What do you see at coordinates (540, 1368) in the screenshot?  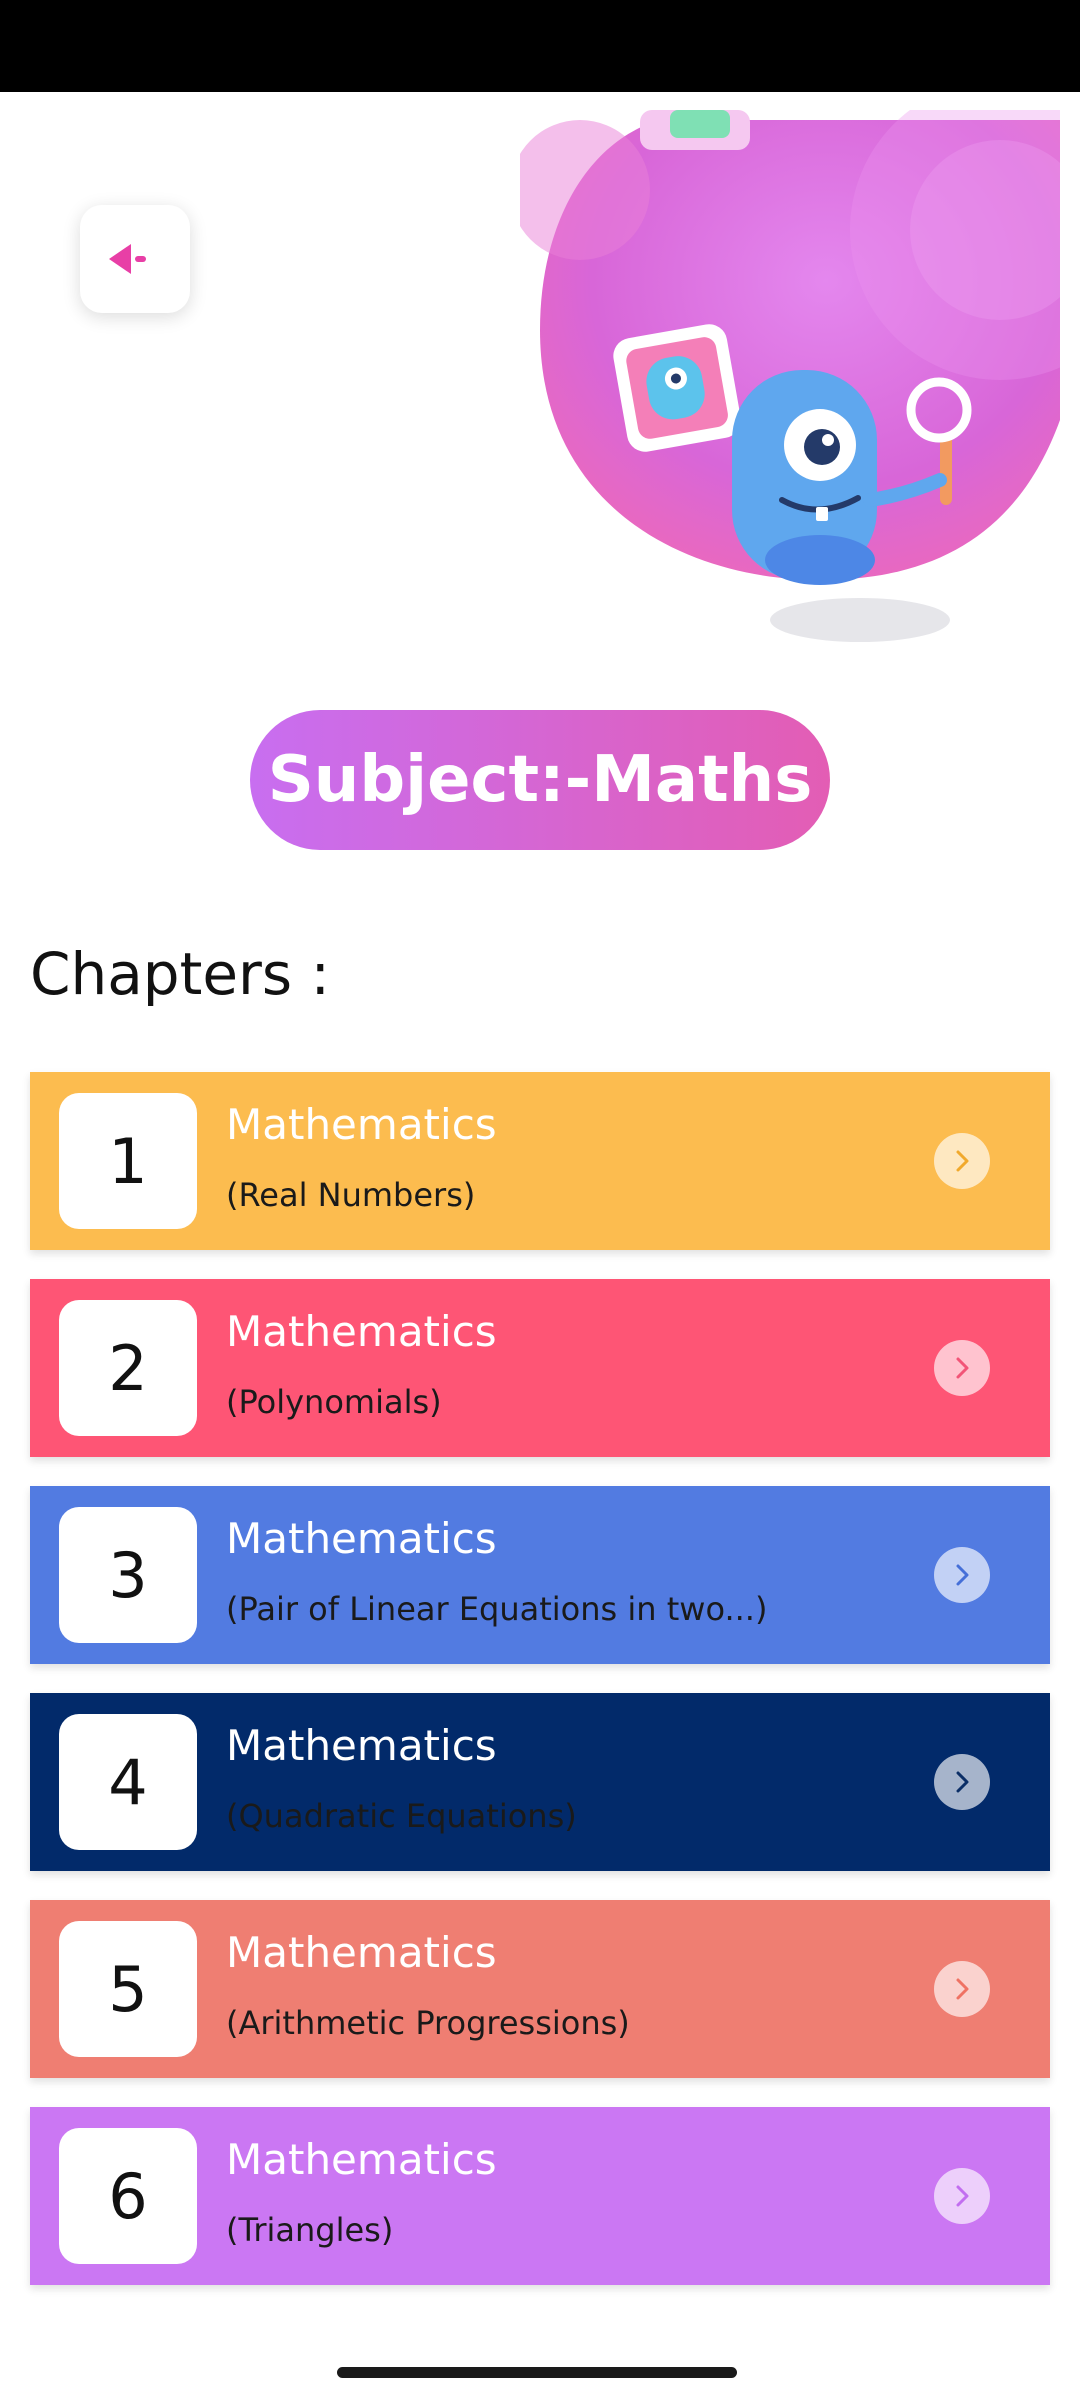 I see `chapter-card-2: 2 Mathematics (Polynomials)` at bounding box center [540, 1368].